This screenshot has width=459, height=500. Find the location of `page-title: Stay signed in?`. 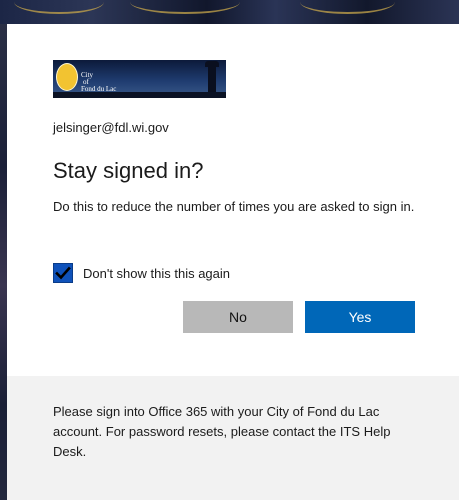

page-title: Stay signed in? is located at coordinates (128, 170).